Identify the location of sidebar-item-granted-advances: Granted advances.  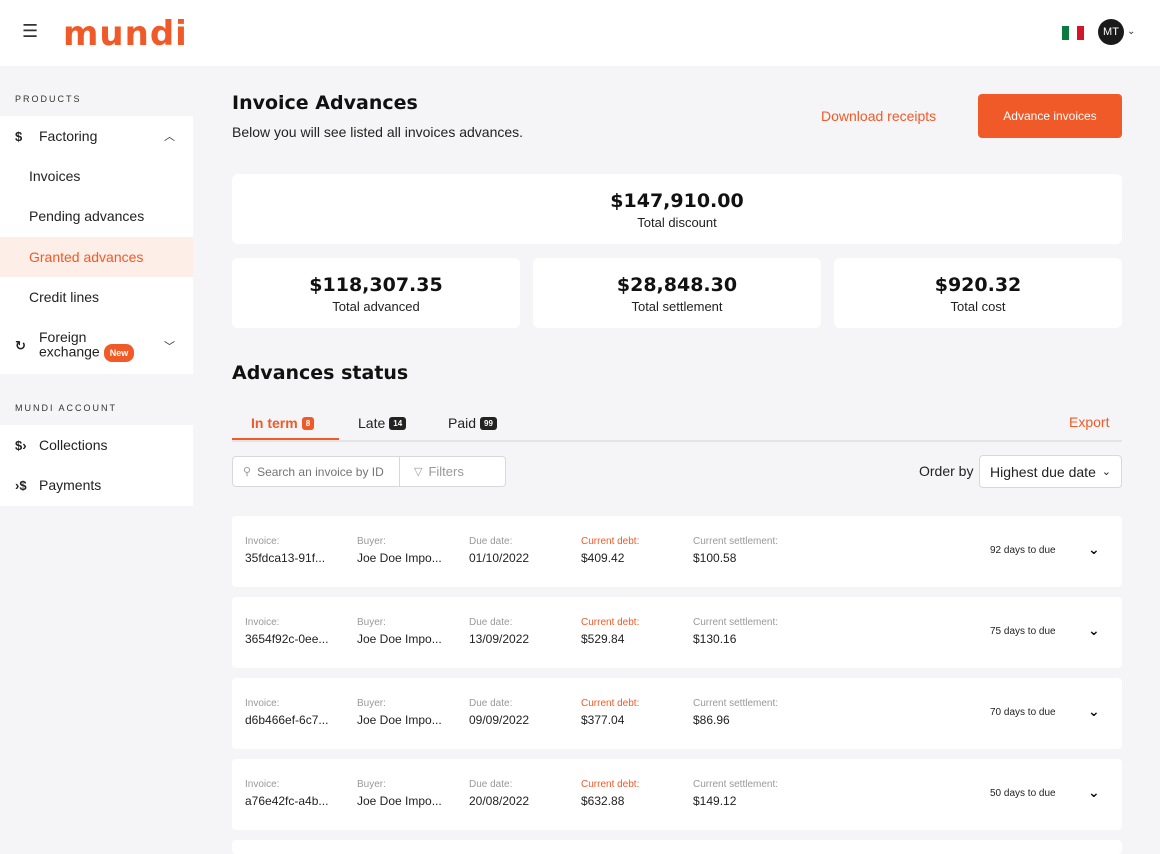
(96, 257).